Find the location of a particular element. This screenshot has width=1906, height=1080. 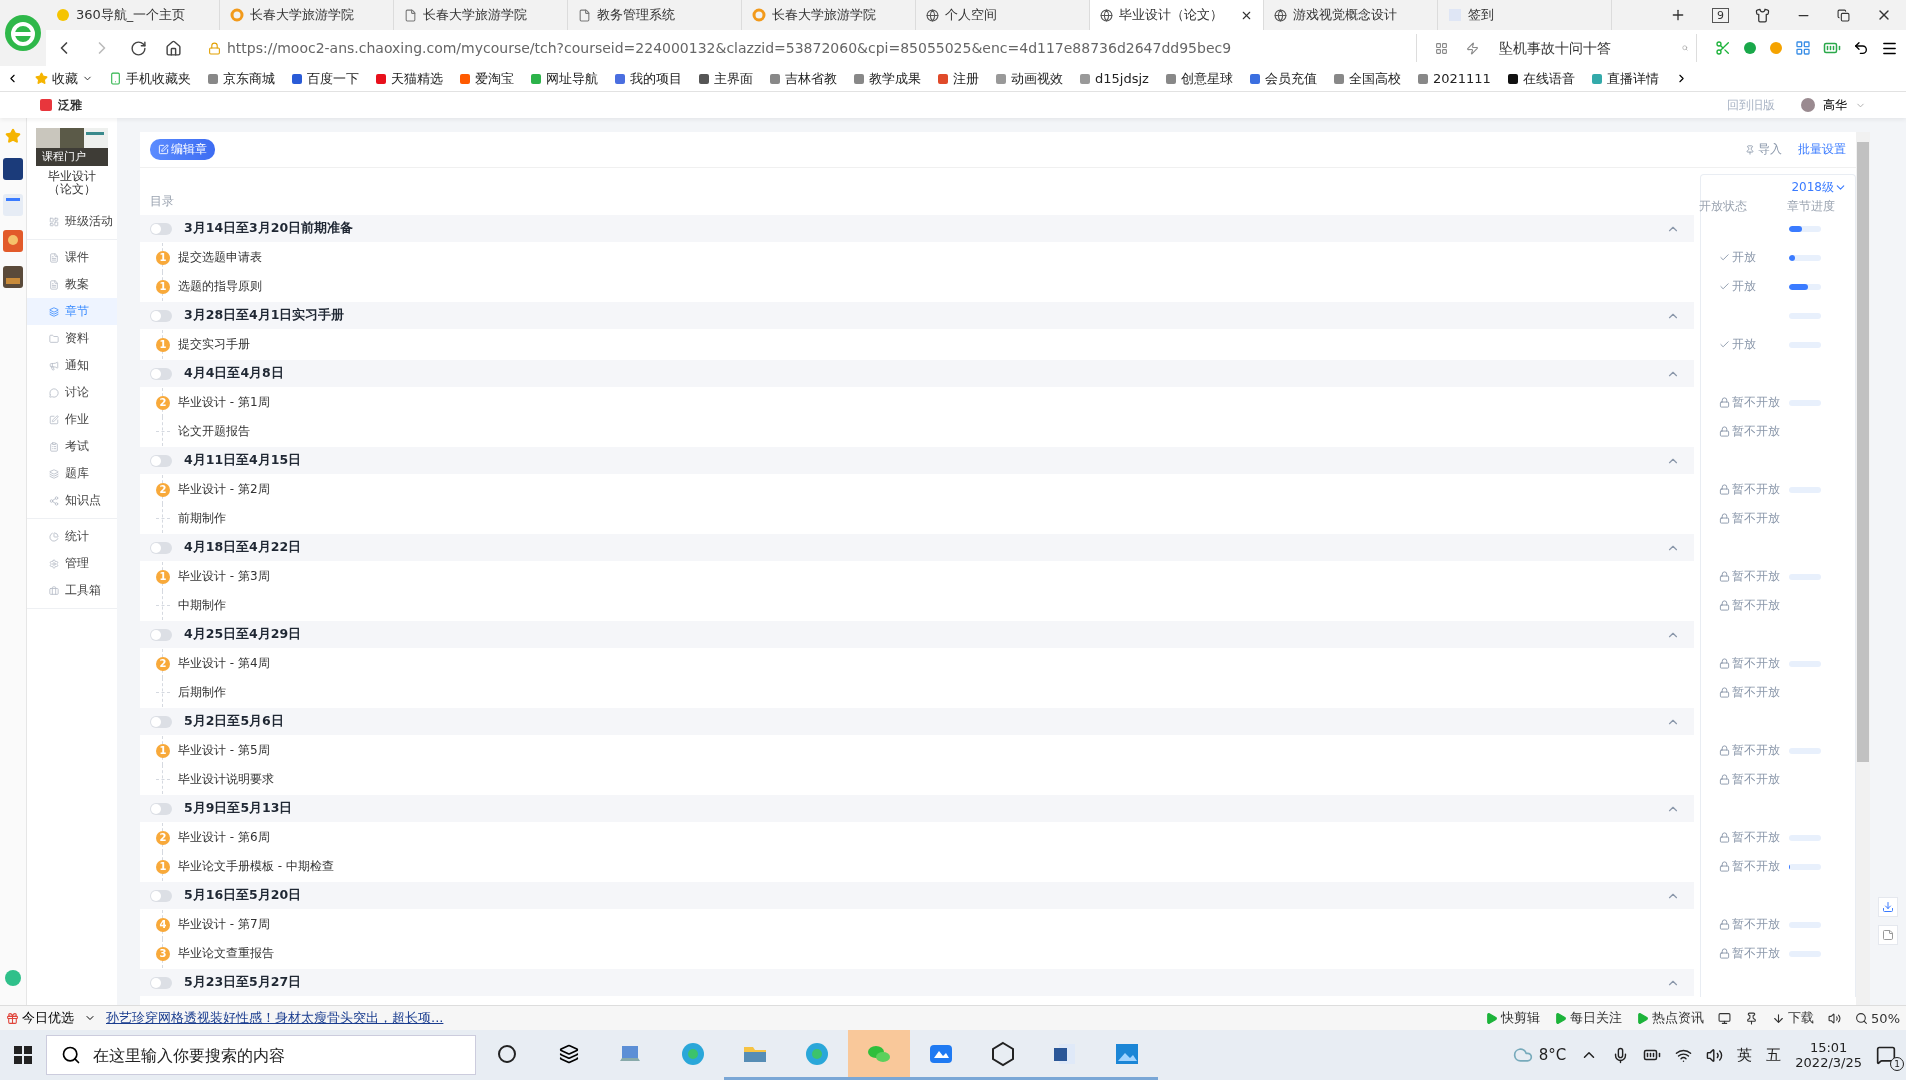

sidebar-item: 班级活动 is located at coordinates (72, 221).